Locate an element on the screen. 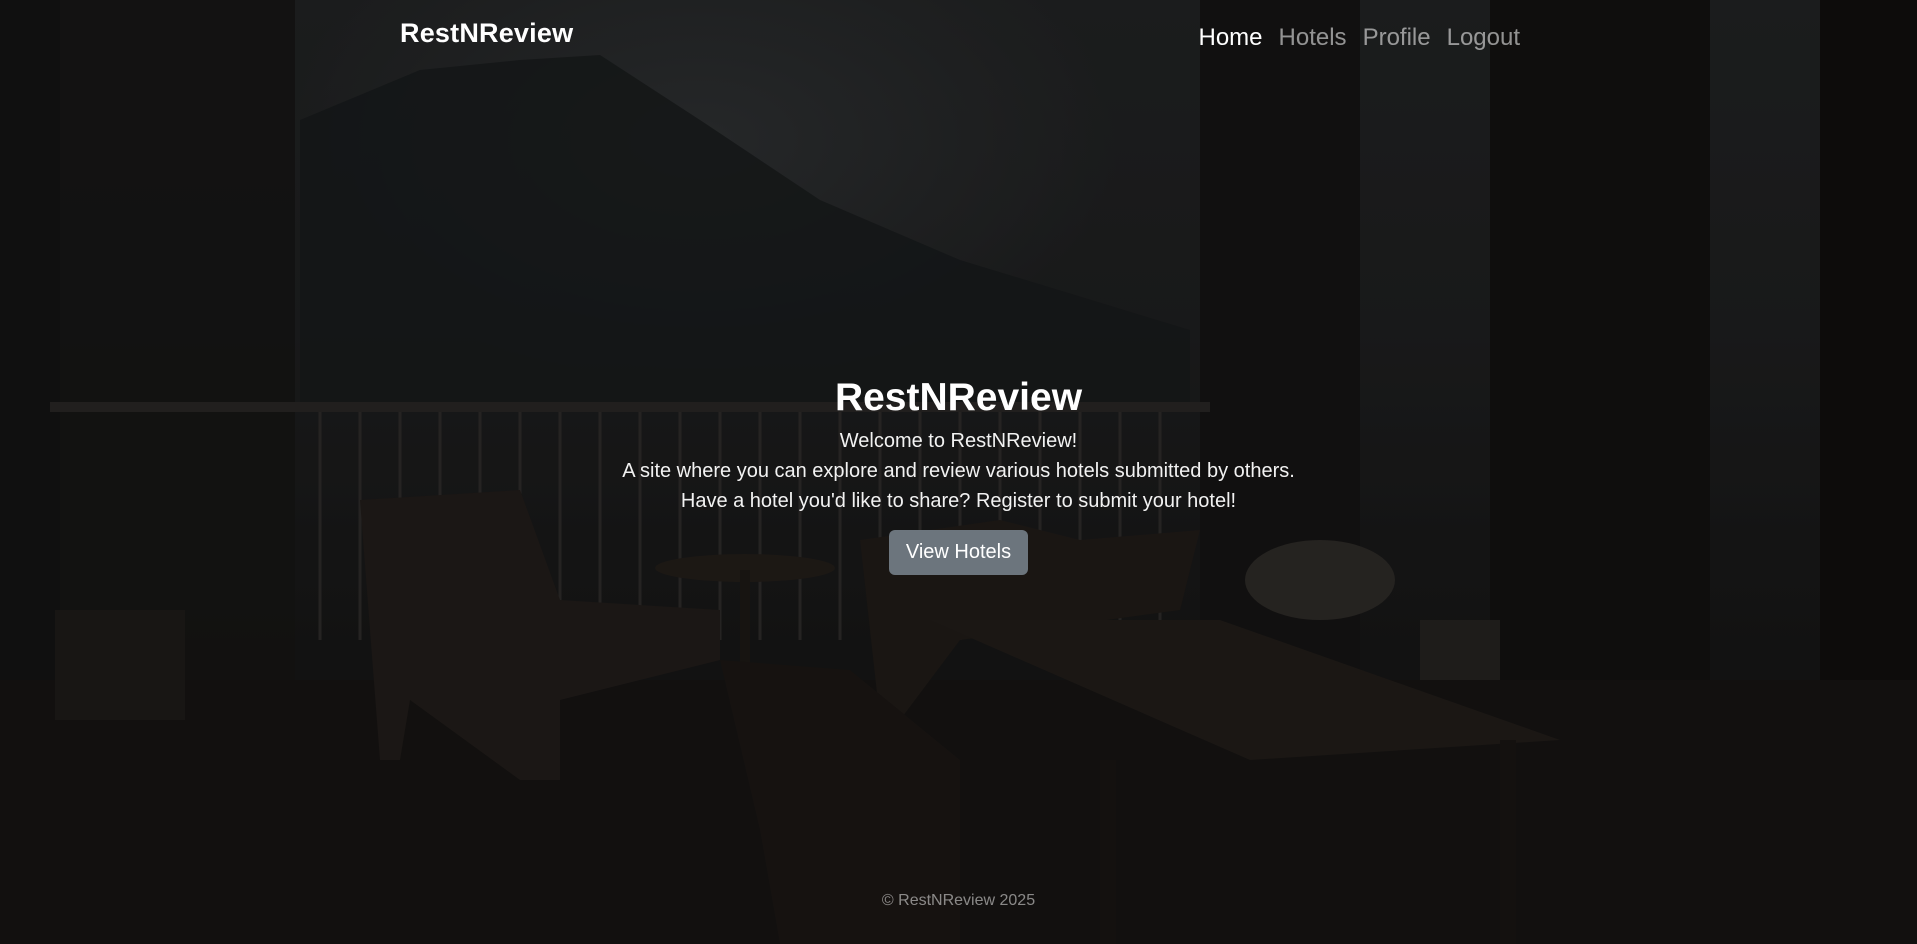 This screenshot has width=1917, height=944. nav-link-profile: Profile is located at coordinates (1397, 38).